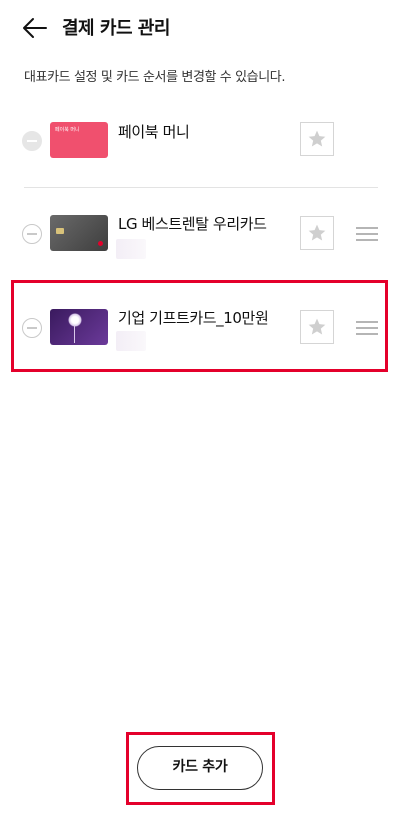  I want to click on highlight-box-add-card, so click(200, 768).